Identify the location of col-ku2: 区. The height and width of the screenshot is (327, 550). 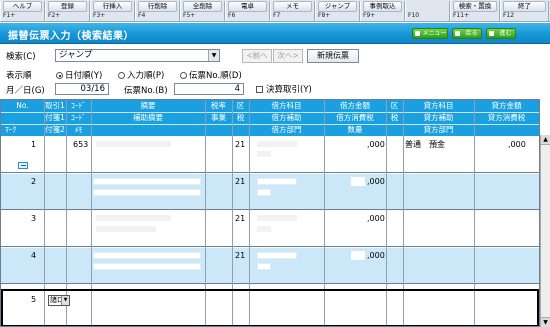
(394, 105).